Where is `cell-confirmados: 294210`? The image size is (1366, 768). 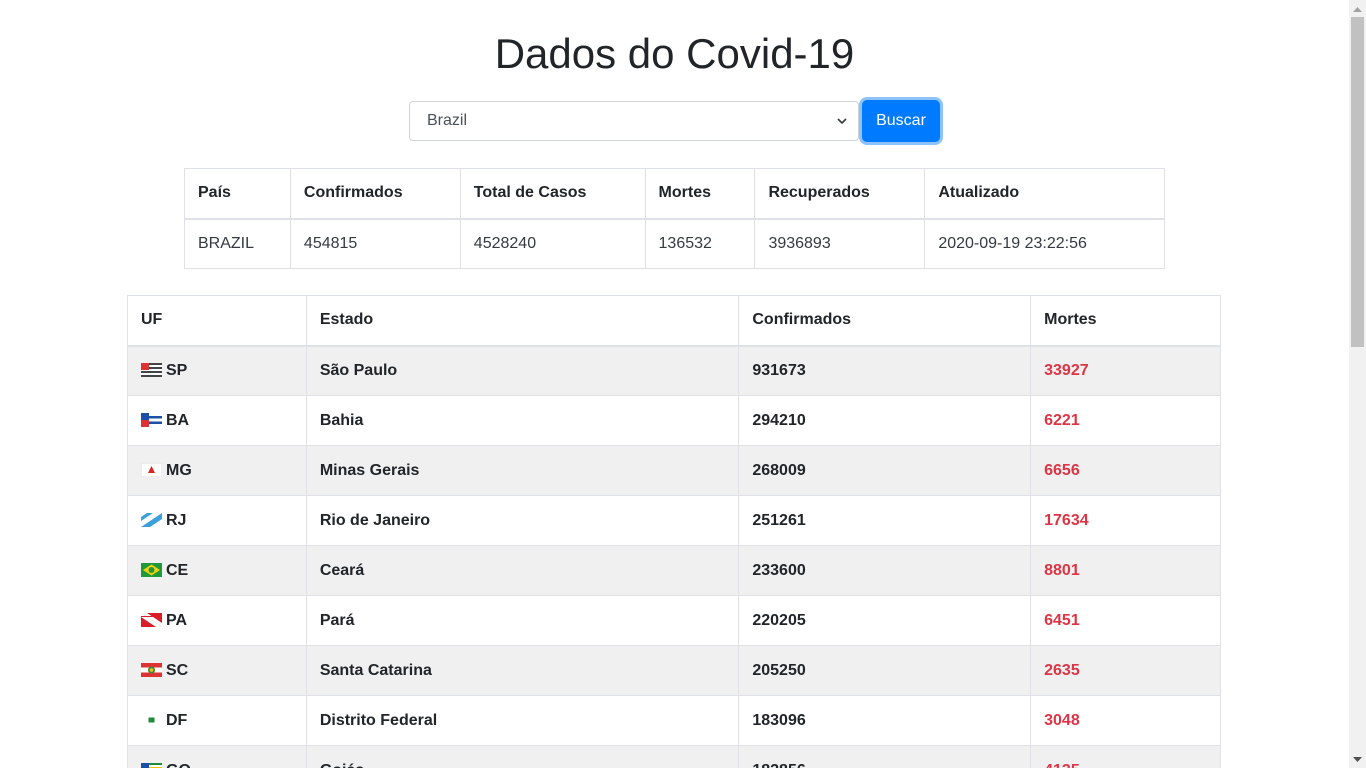
cell-confirmados: 294210 is located at coordinates (885, 420).